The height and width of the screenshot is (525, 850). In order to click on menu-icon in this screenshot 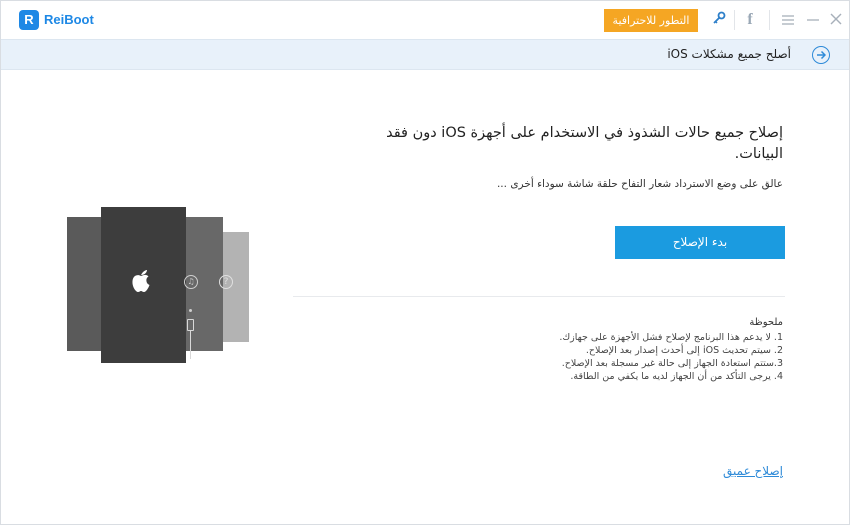, I will do `click(788, 20)`.